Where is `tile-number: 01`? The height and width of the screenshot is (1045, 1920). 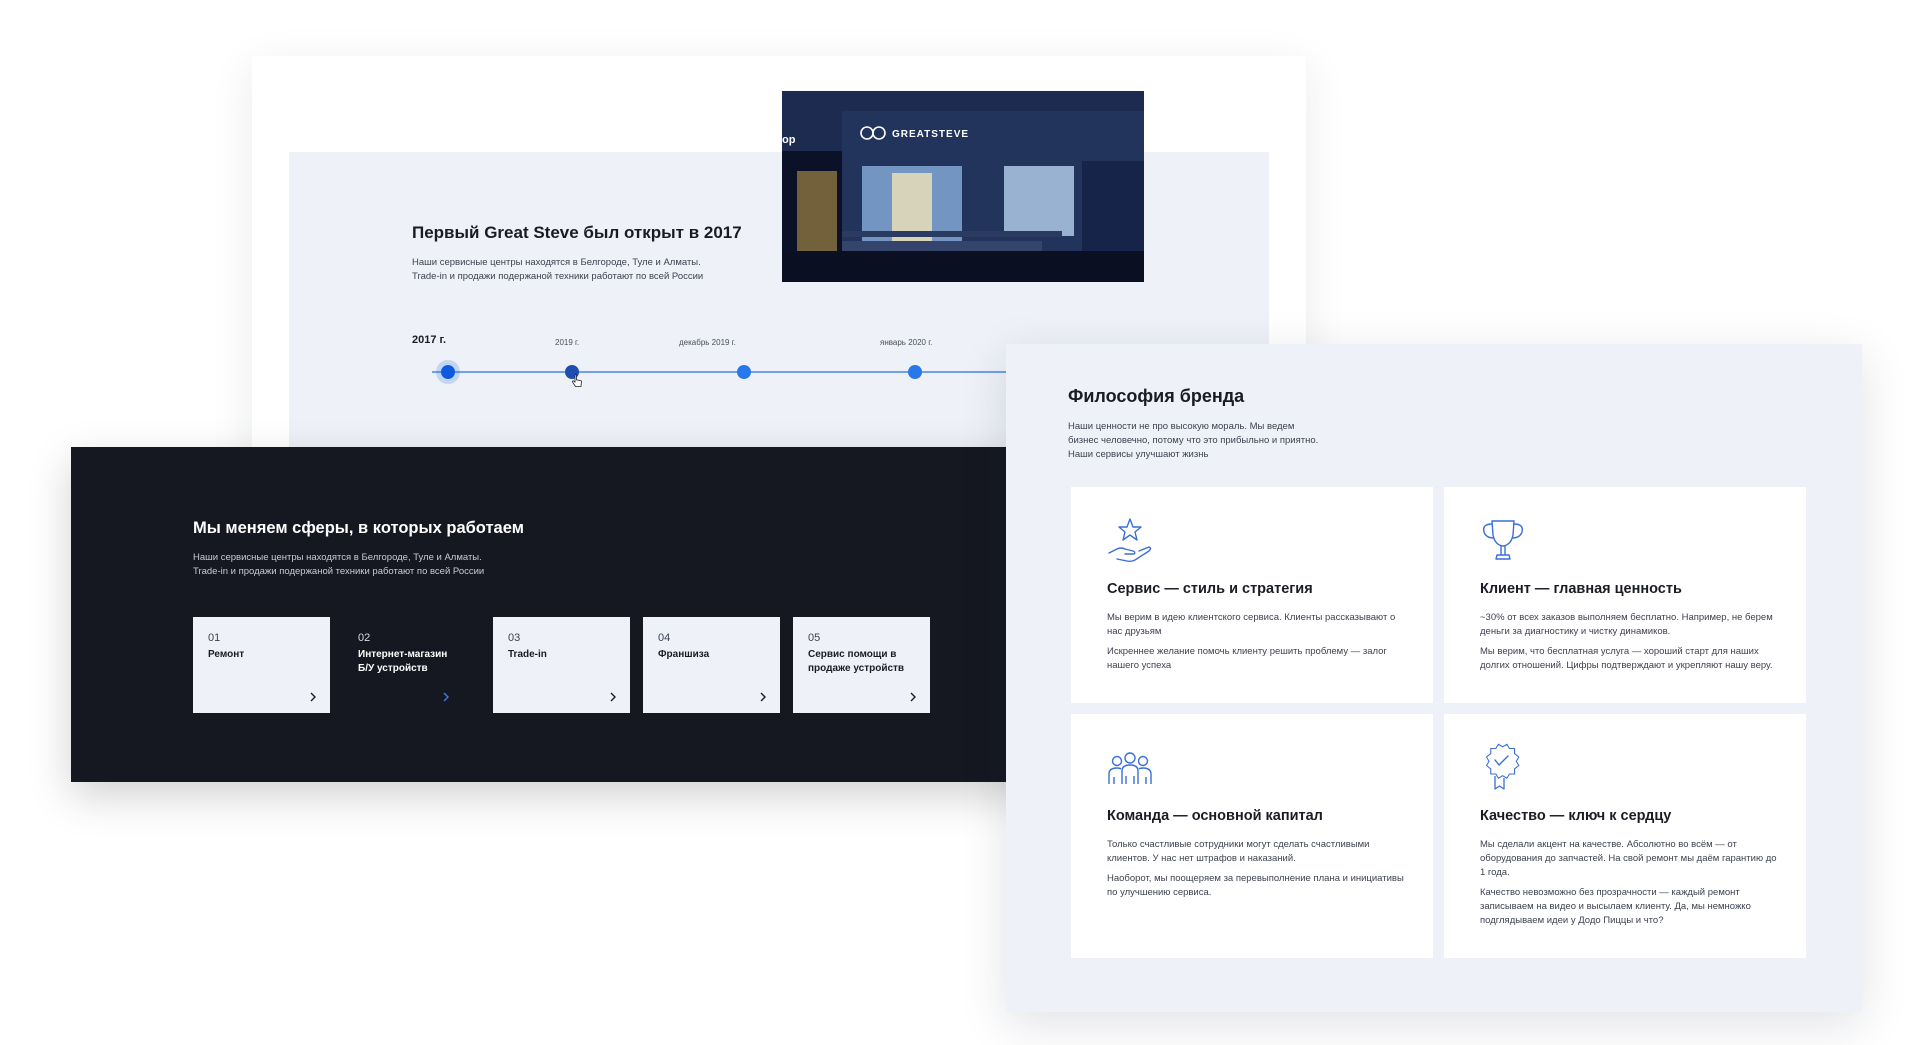 tile-number: 01 is located at coordinates (214, 638).